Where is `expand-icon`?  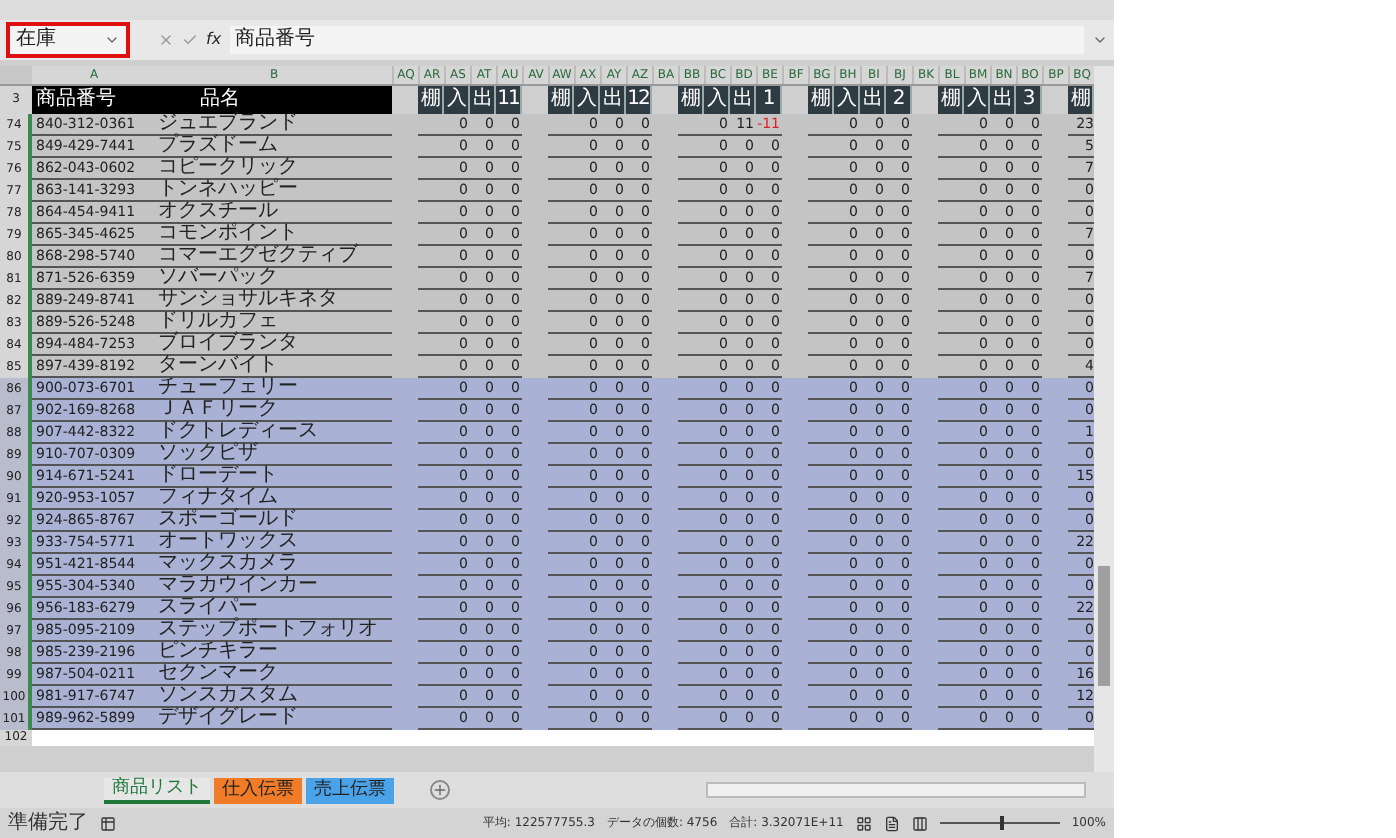
expand-icon is located at coordinates (1100, 40).